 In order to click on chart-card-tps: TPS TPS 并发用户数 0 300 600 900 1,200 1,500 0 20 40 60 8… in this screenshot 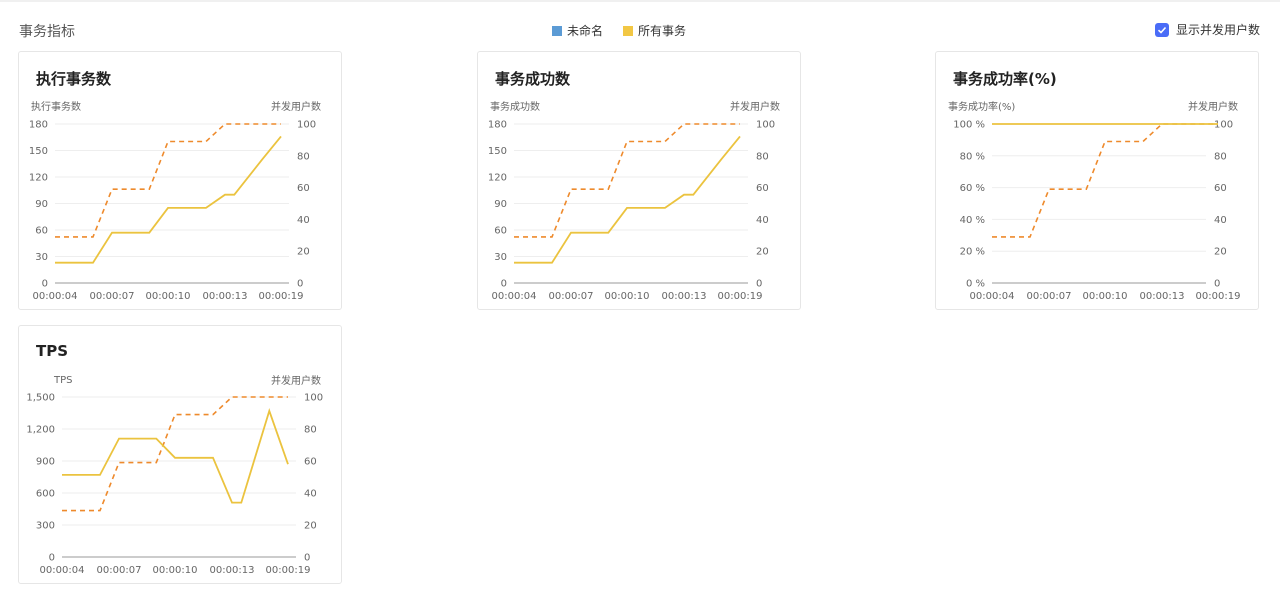, I will do `click(180, 454)`.